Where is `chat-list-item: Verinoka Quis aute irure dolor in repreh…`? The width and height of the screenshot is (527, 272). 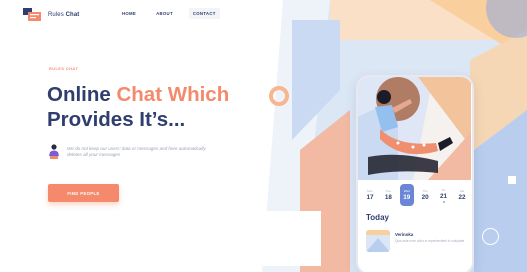 chat-list-item: Verinoka Quis aute irure dolor in repreh… is located at coordinates (418, 241).